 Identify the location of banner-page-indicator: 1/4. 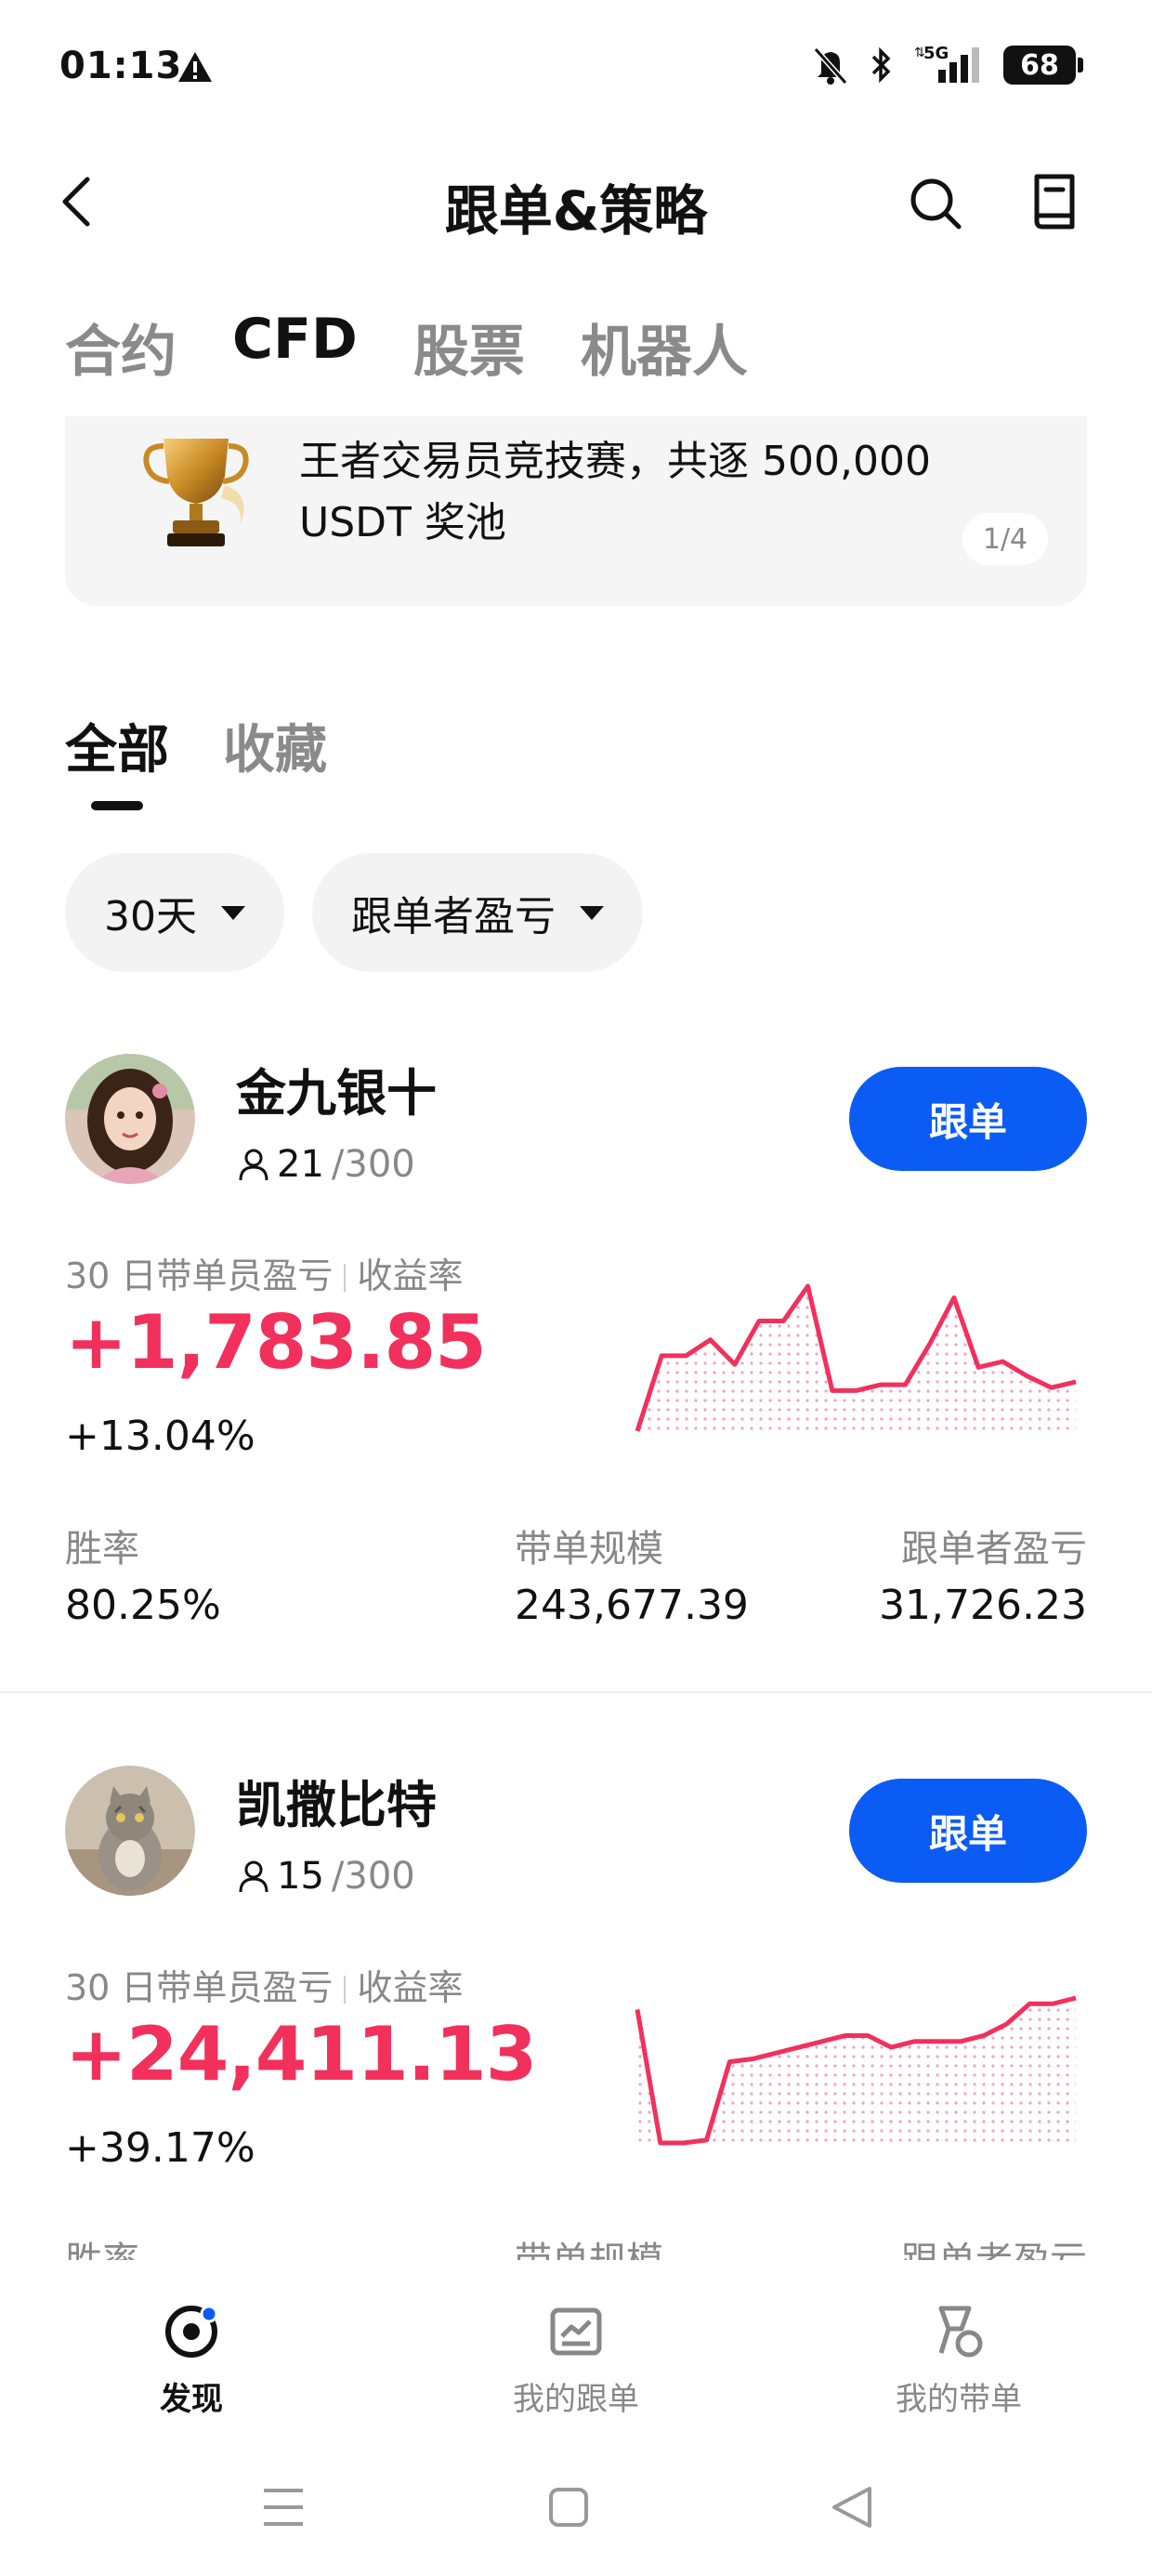
(1005, 539).